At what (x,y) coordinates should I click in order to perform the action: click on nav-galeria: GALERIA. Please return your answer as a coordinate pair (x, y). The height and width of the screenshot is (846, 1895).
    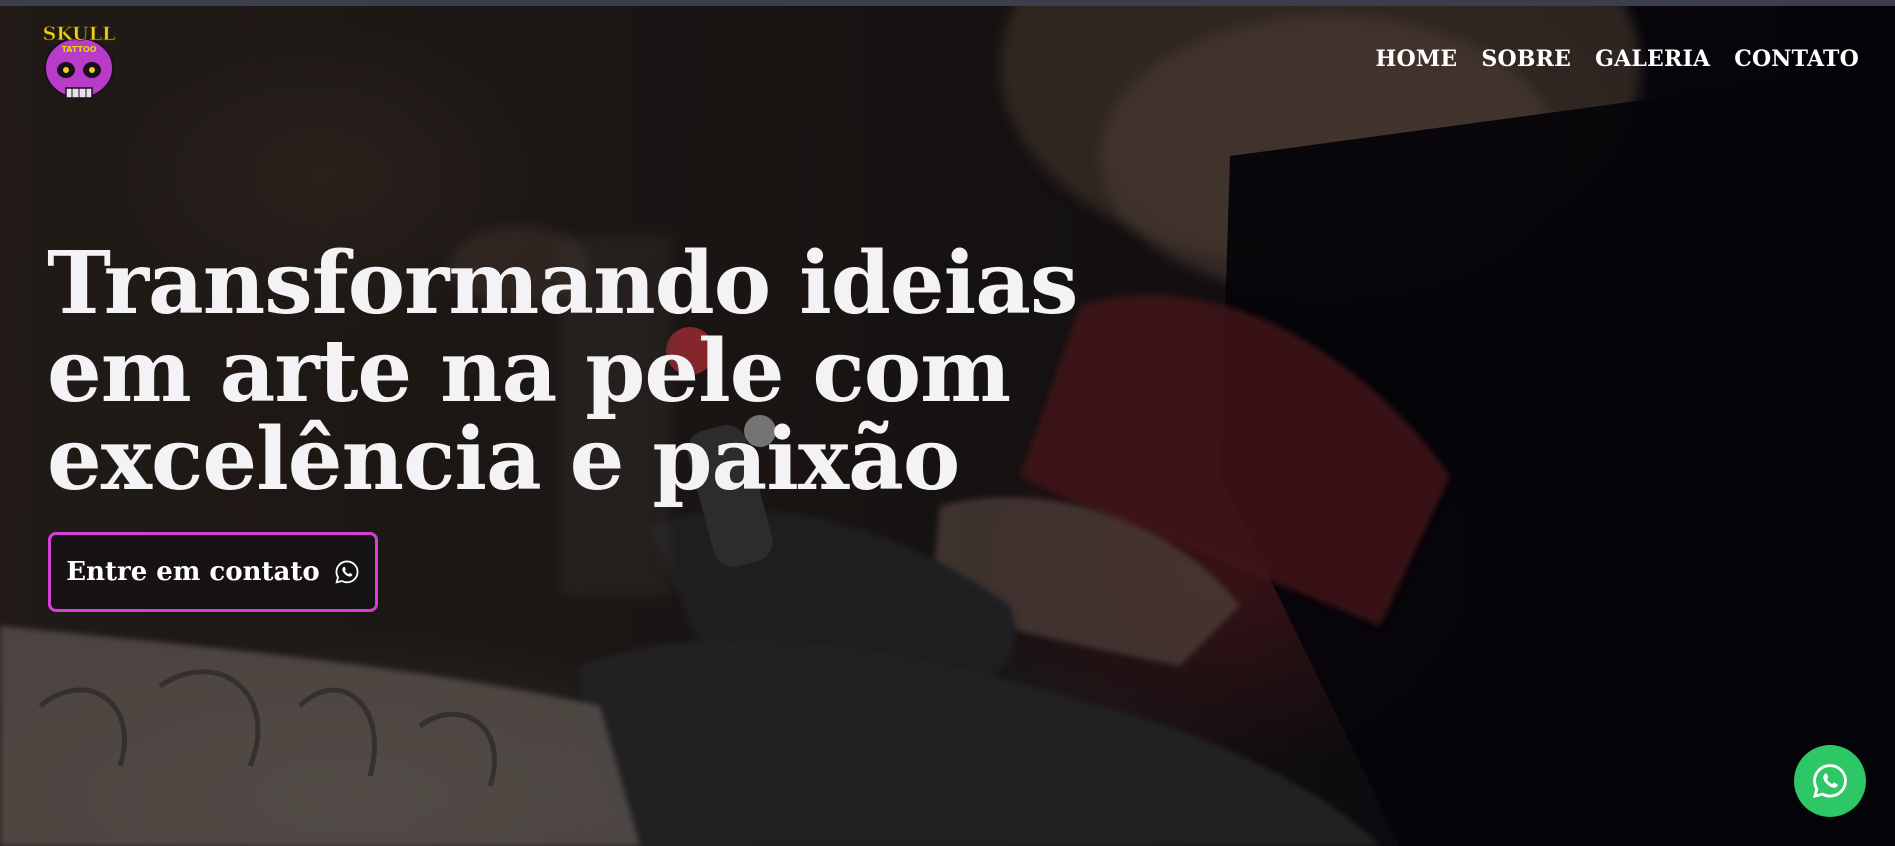
    Looking at the image, I should click on (1652, 59).